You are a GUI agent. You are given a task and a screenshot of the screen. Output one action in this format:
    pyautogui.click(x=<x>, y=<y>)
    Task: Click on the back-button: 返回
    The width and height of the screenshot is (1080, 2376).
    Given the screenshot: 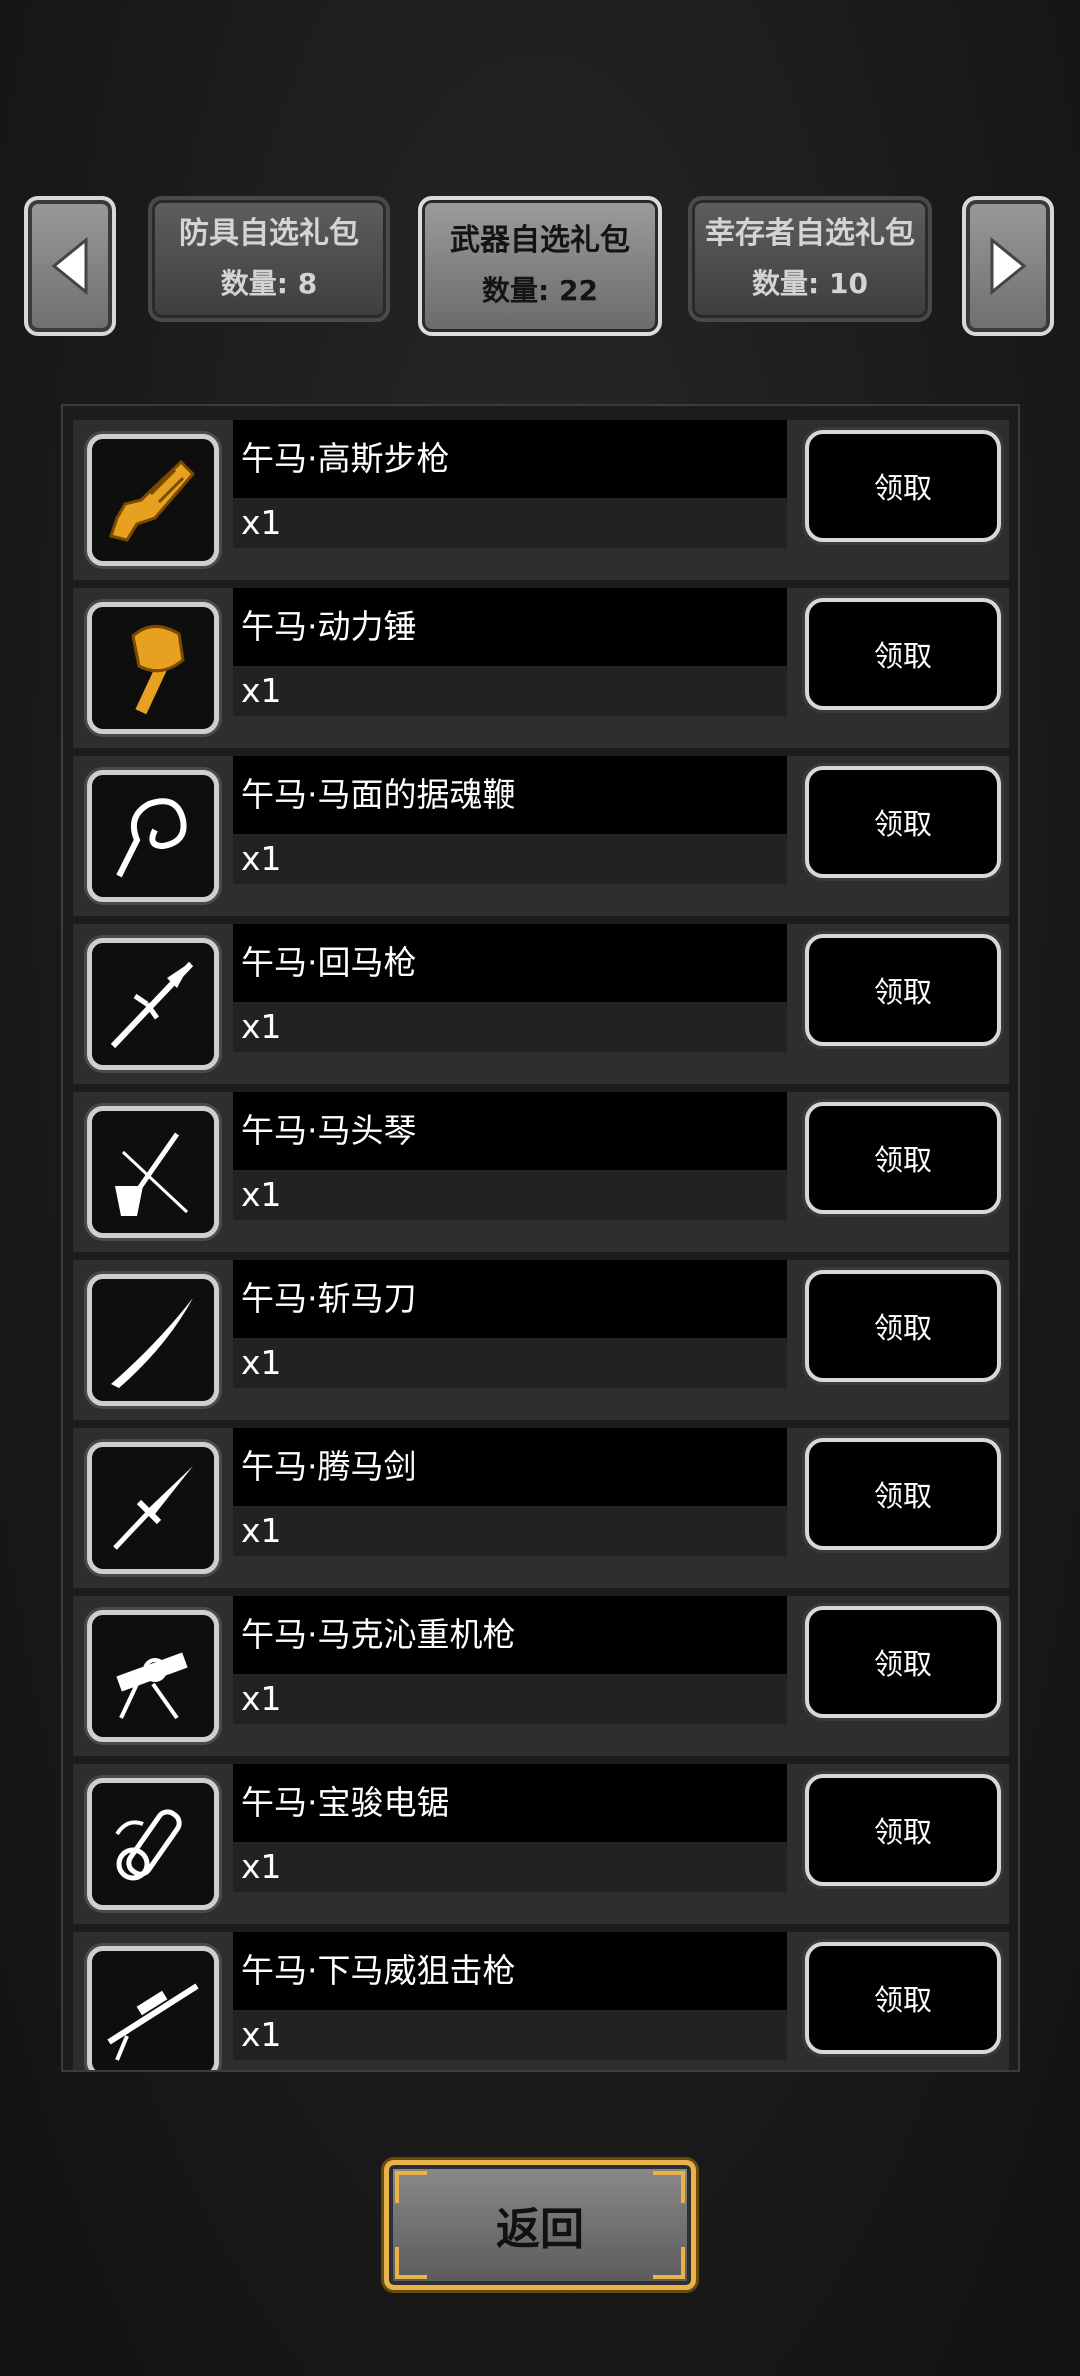 What is the action you would take?
    pyautogui.click(x=540, y=2225)
    